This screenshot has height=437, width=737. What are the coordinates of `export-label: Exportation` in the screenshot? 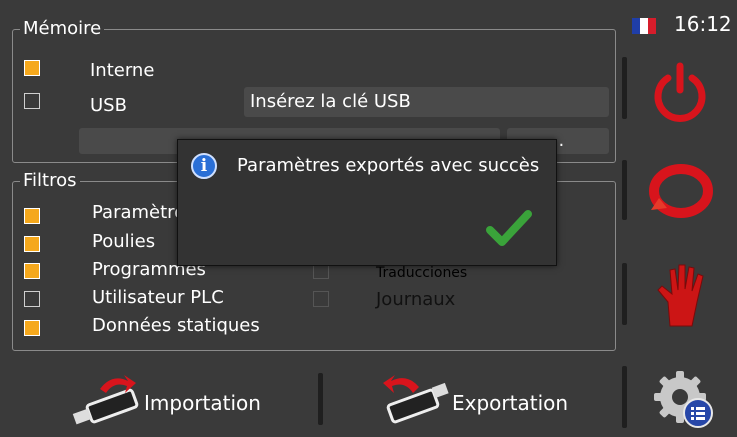 It's located at (510, 403).